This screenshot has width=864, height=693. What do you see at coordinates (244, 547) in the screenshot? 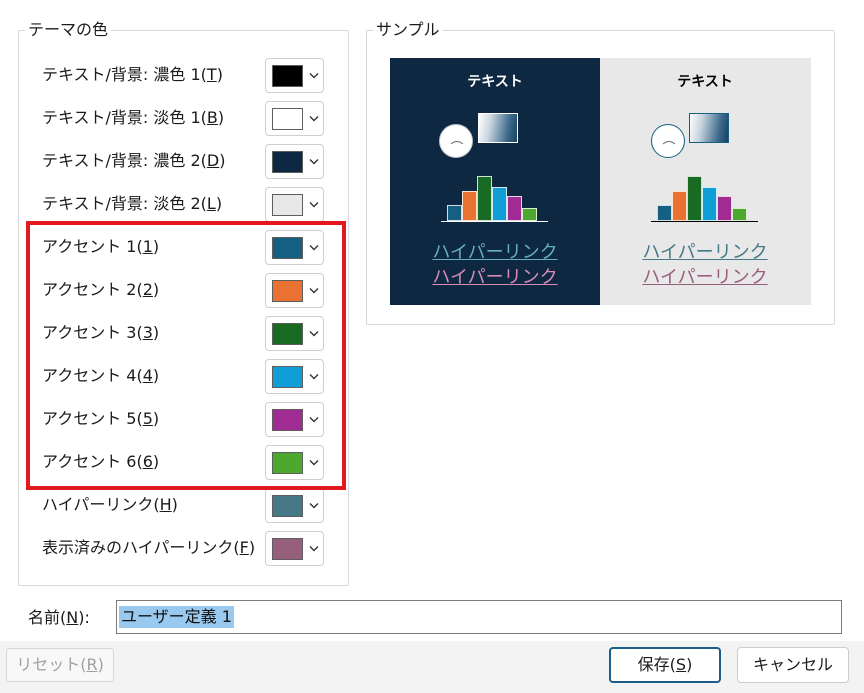
I see `access-key: F` at bounding box center [244, 547].